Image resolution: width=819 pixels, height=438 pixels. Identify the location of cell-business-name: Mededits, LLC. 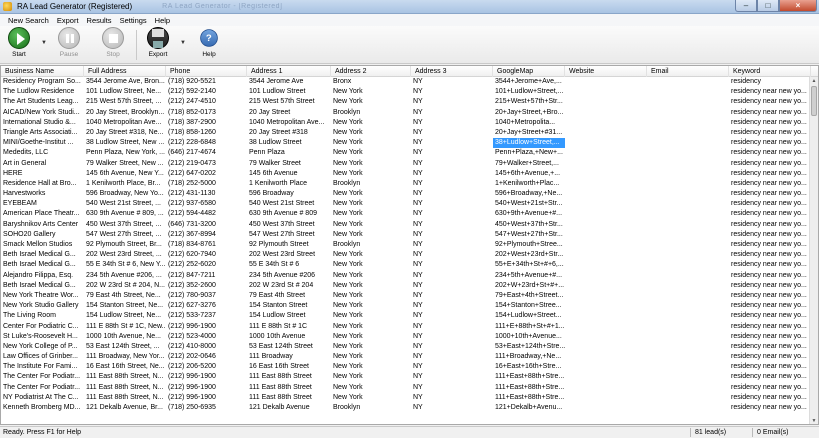
(42, 153).